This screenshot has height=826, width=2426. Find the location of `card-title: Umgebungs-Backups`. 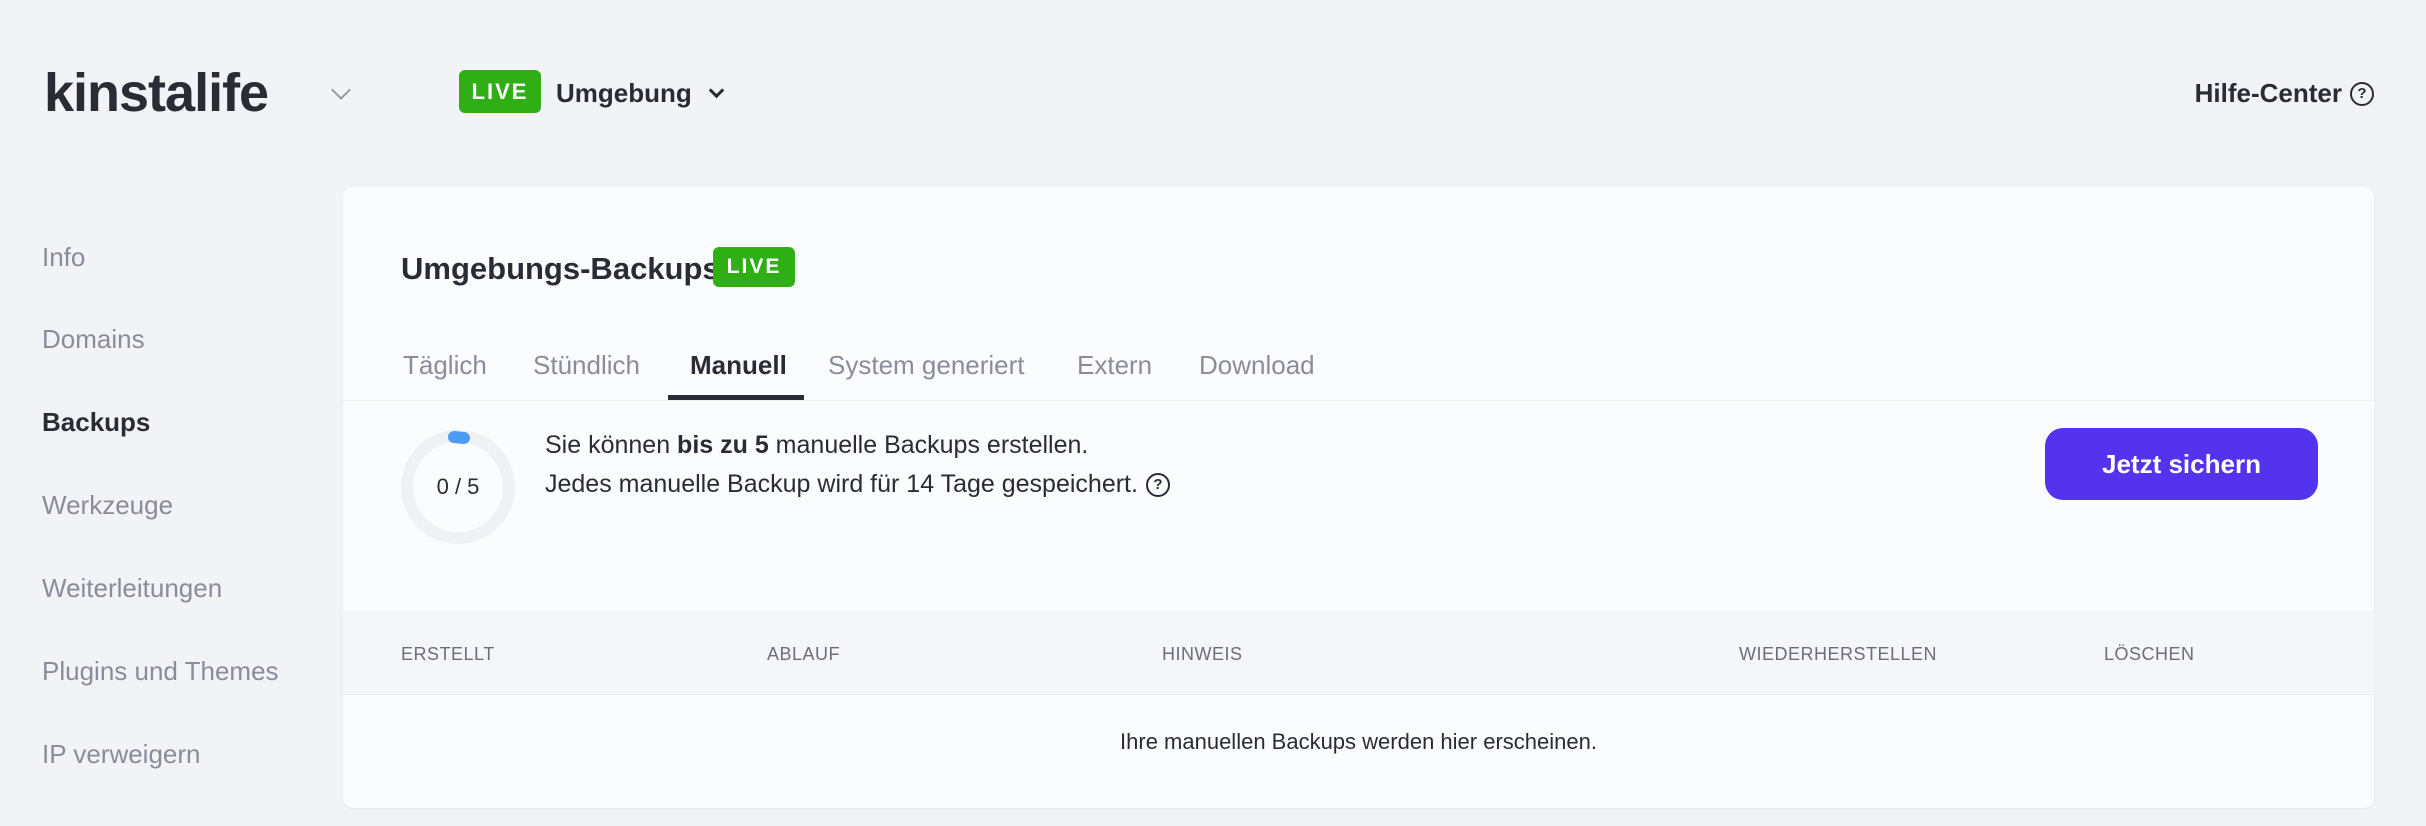

card-title: Umgebungs-Backups is located at coordinates (560, 268).